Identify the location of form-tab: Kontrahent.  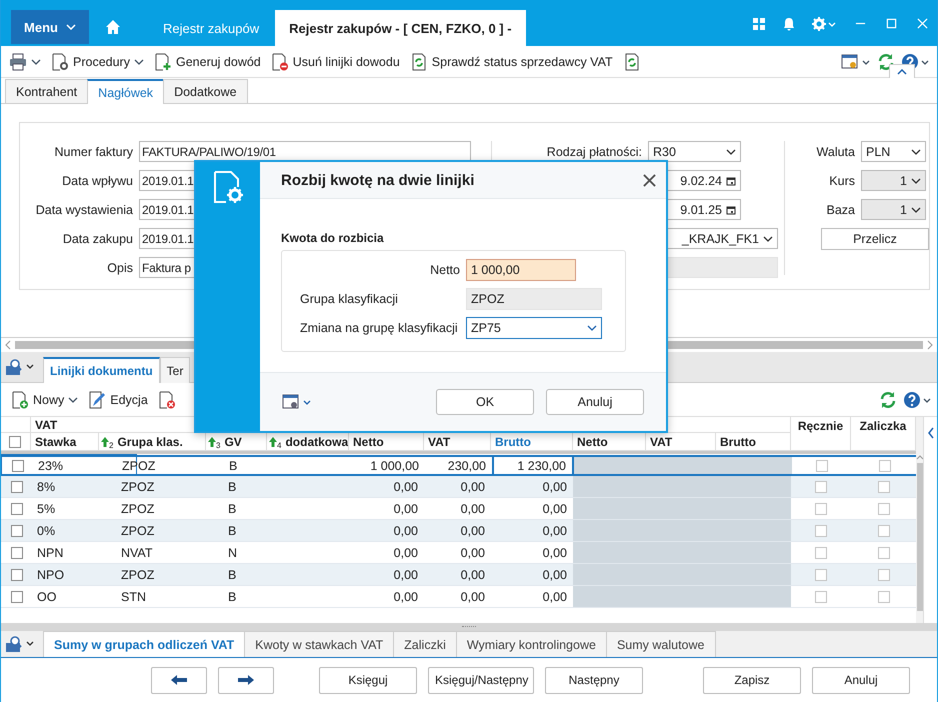
(46, 91).